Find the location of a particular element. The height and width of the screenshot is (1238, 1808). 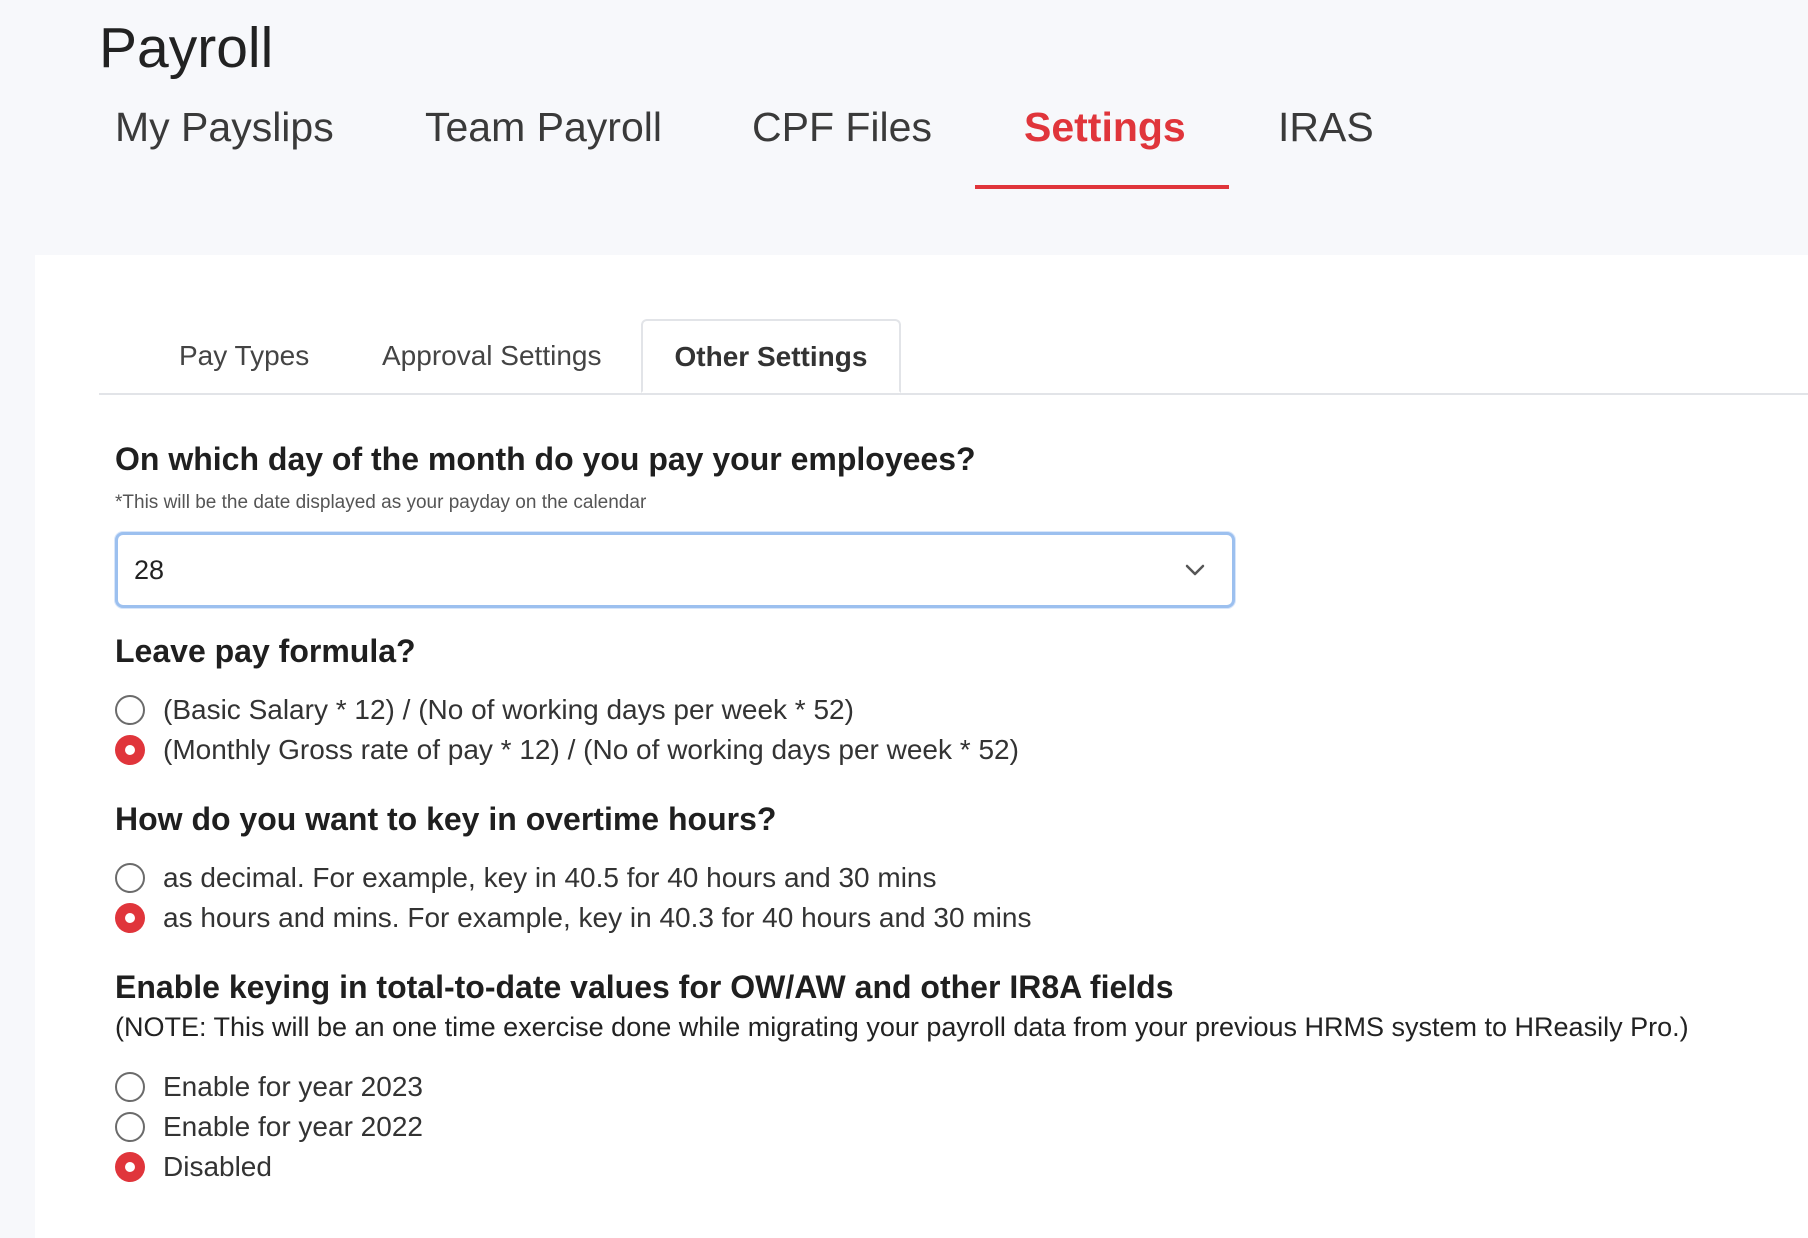

tab-iras: IRAS is located at coordinates (1326, 127).